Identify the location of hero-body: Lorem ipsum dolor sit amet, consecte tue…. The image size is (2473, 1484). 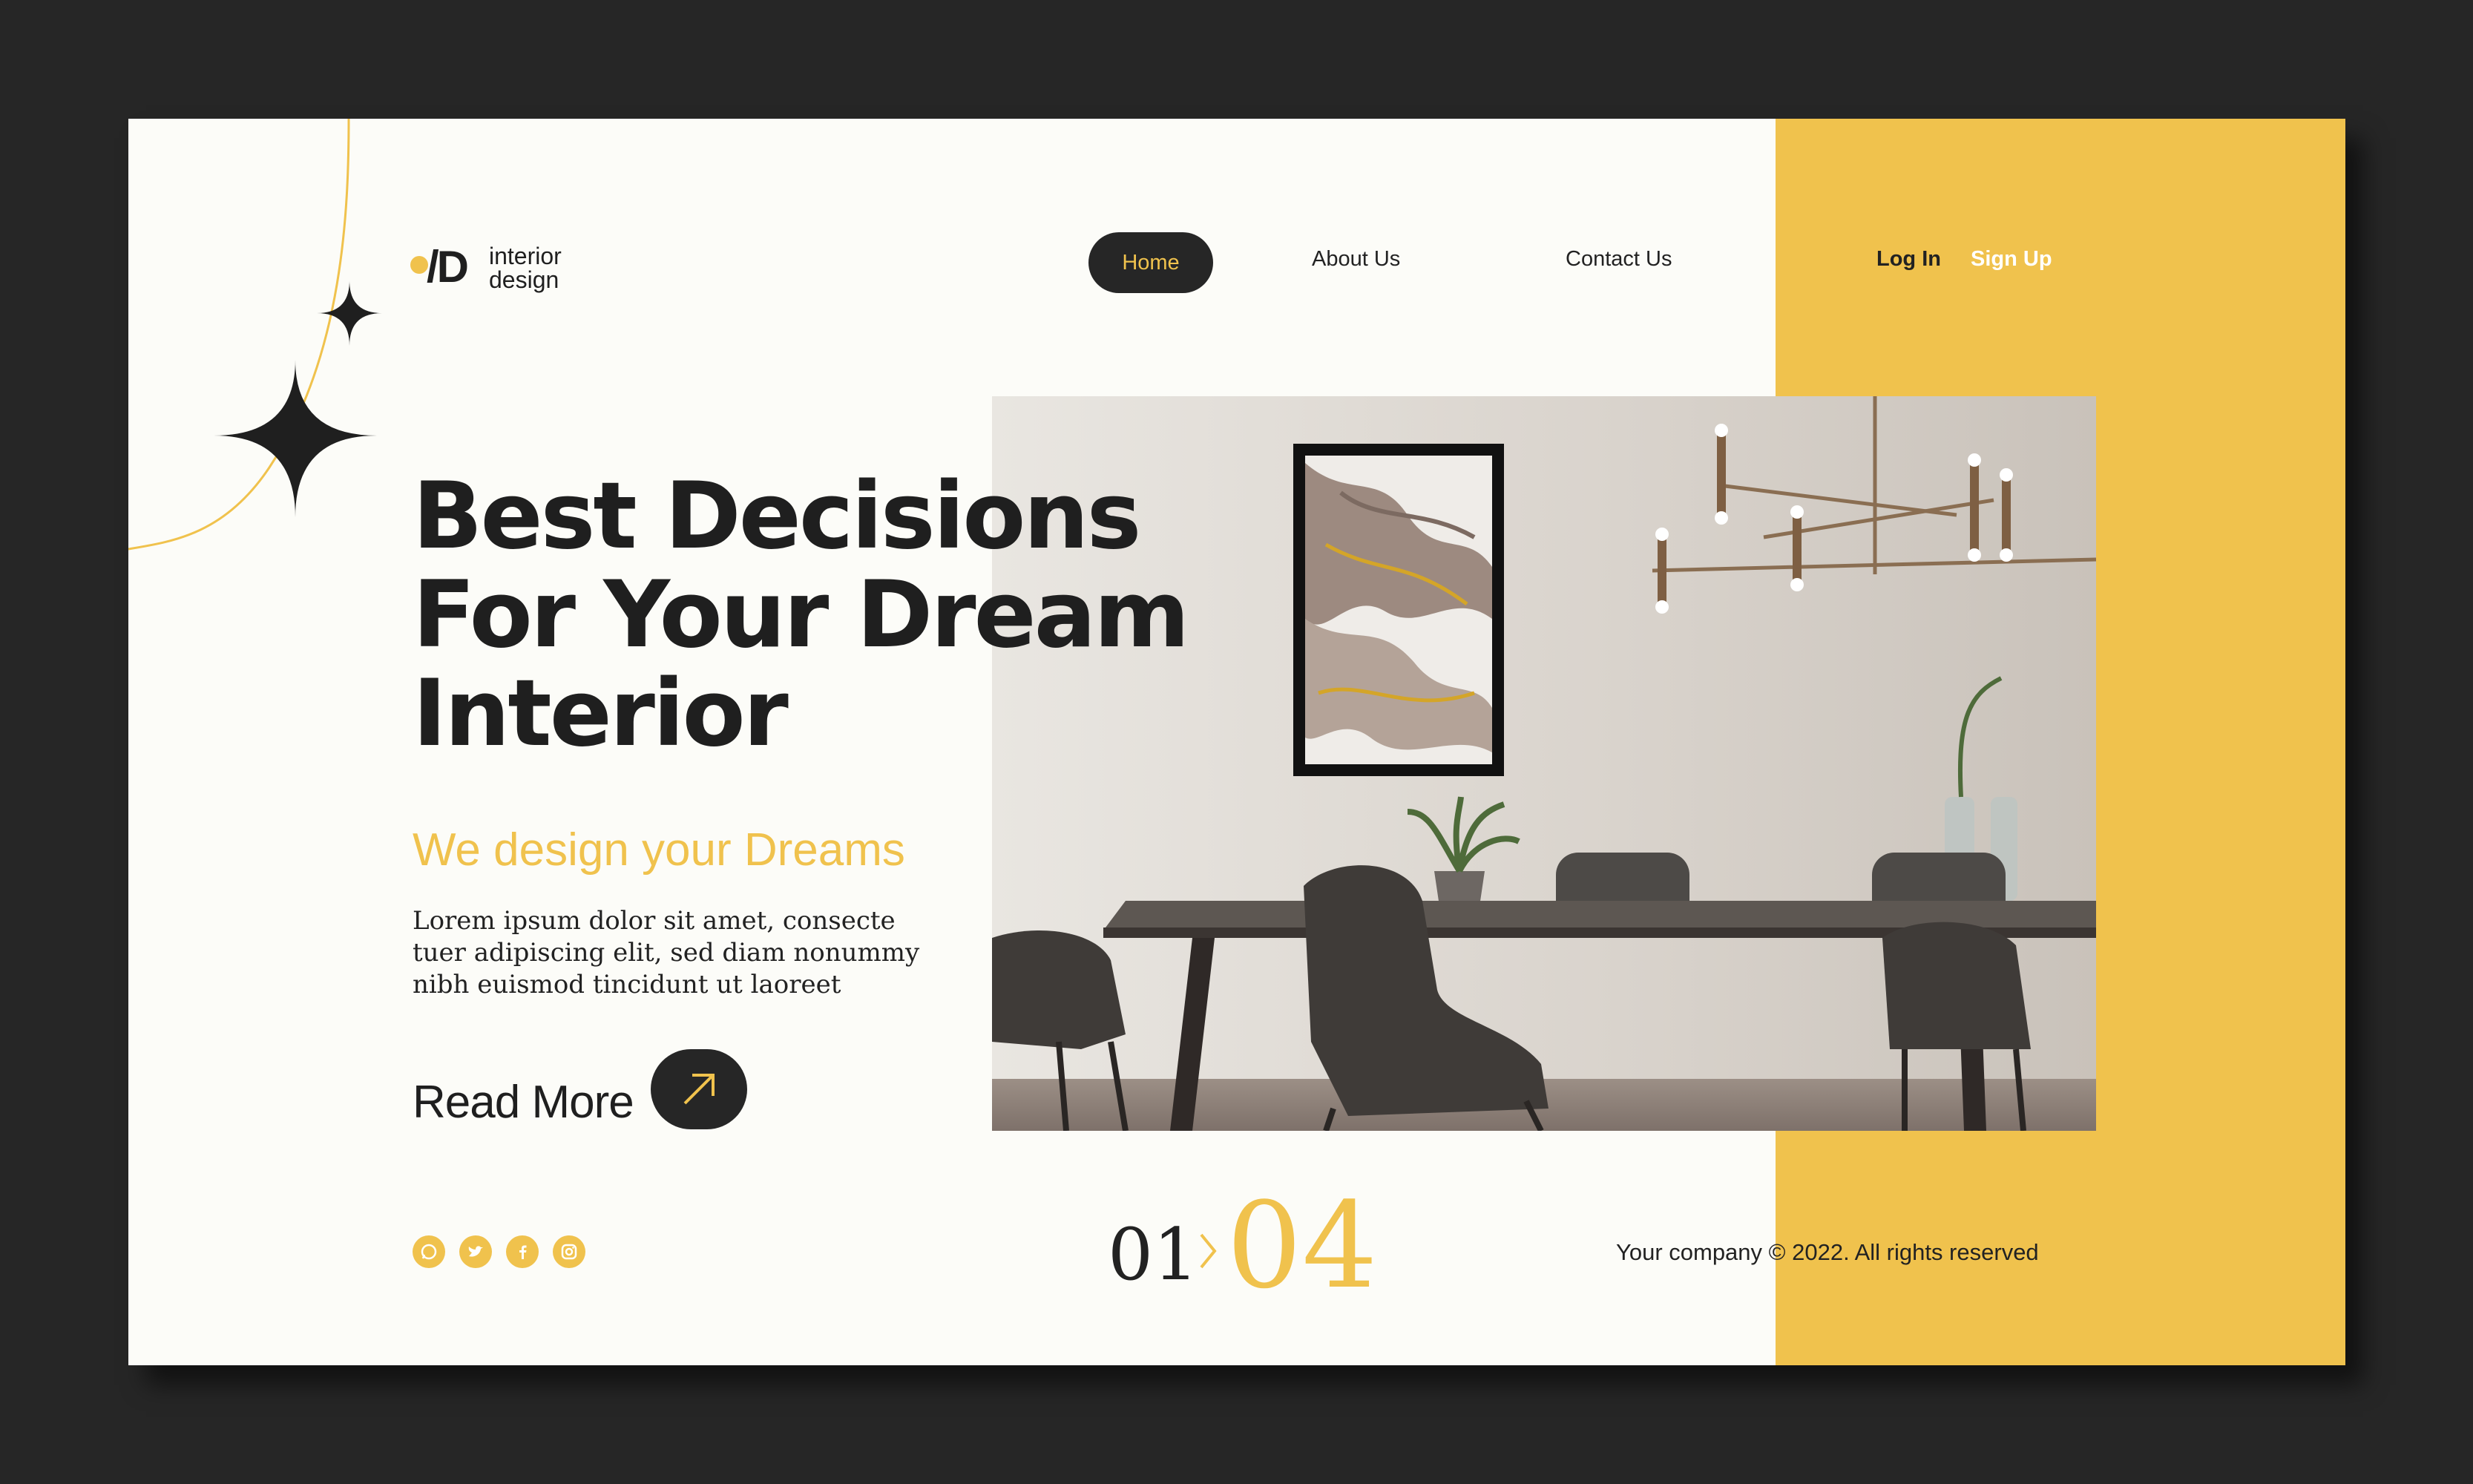
(680, 953).